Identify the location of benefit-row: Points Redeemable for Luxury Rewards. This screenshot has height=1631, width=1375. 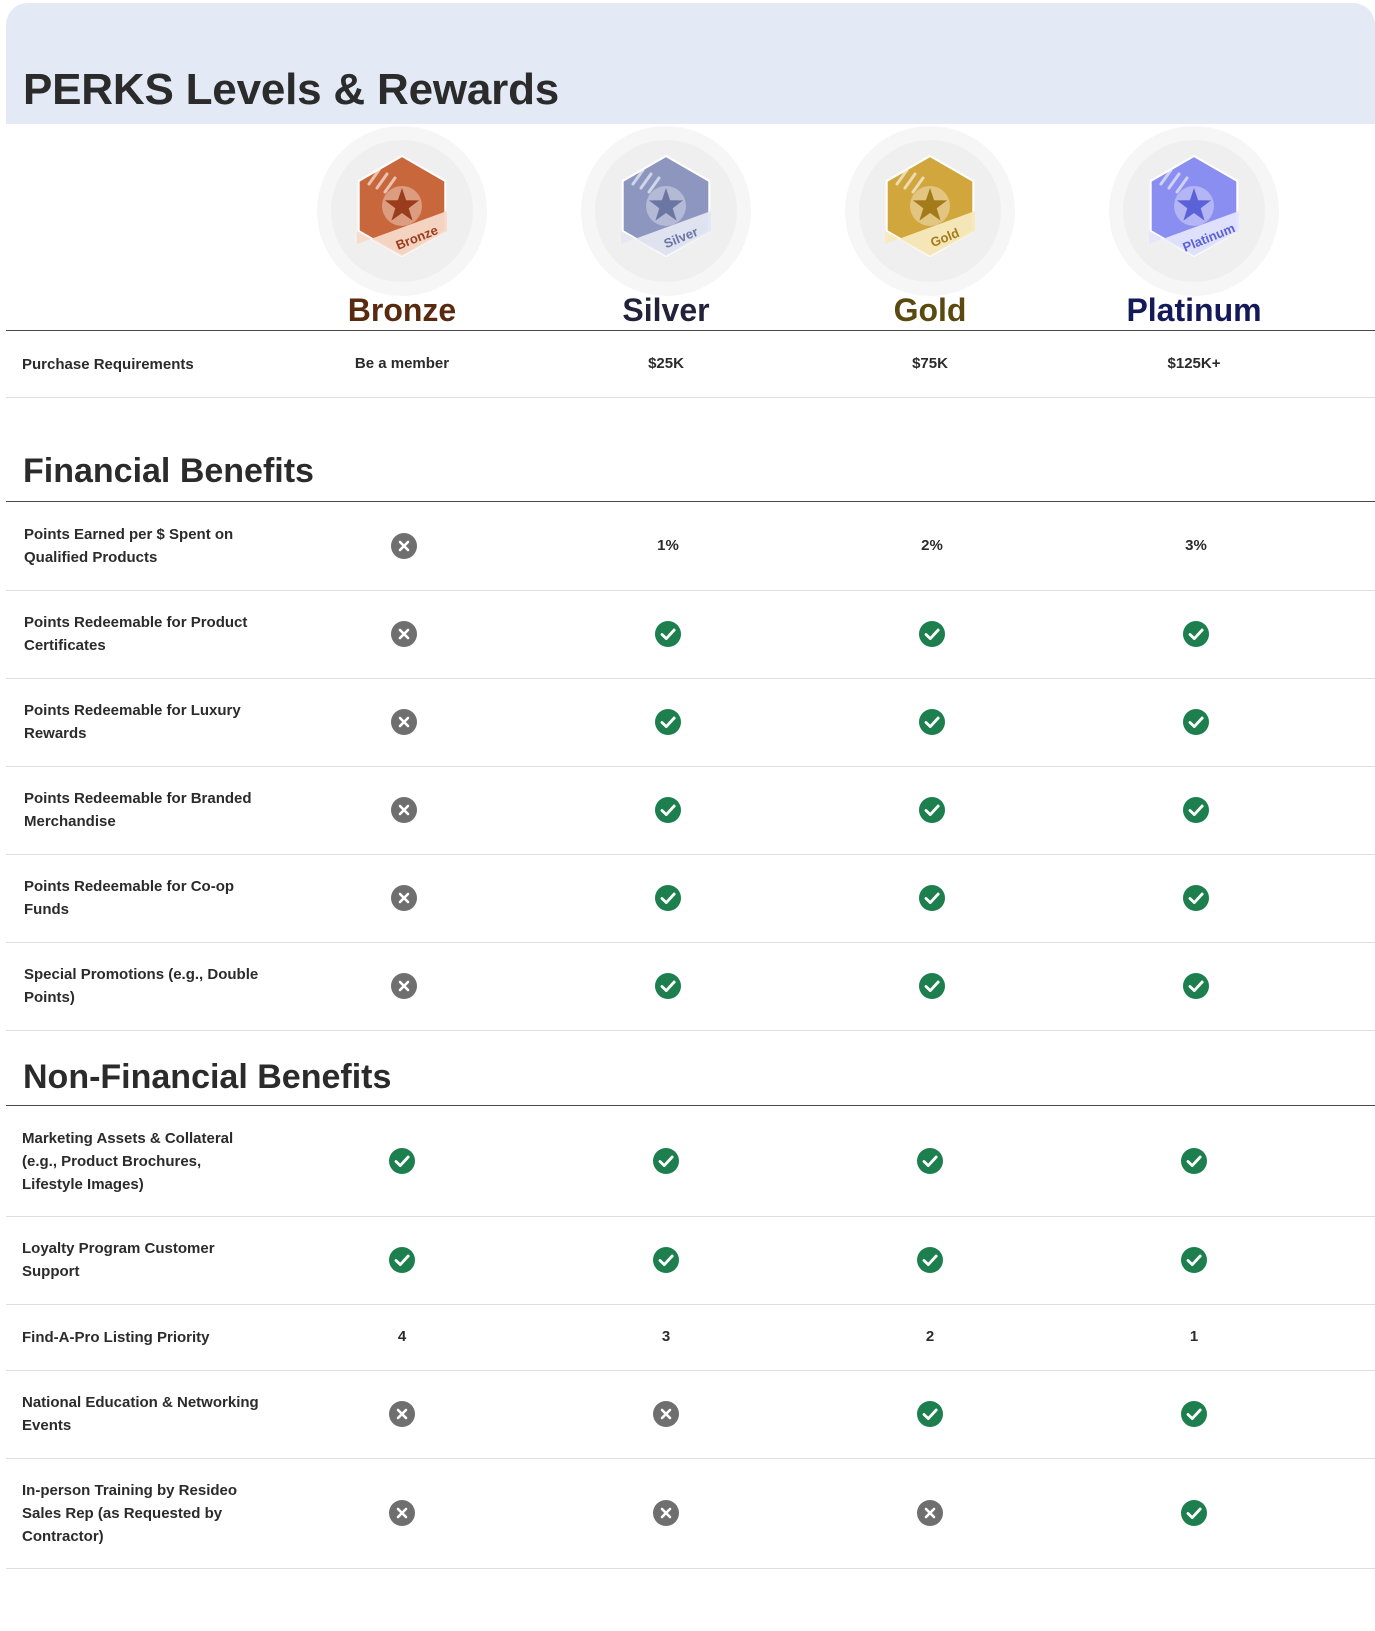
(690, 722).